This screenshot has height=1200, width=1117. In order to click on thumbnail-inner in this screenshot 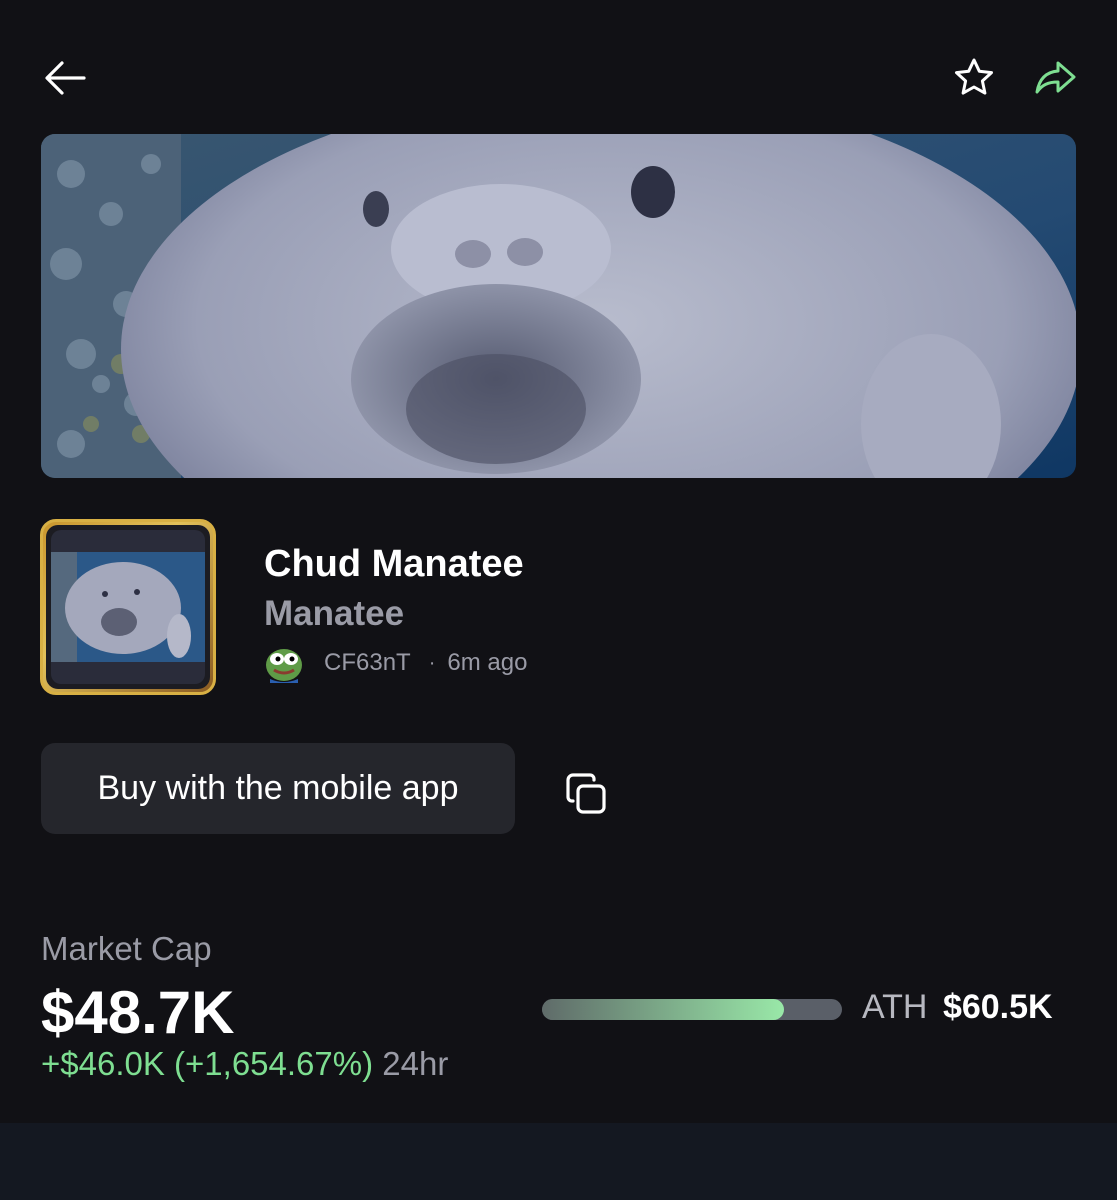, I will do `click(128, 607)`.